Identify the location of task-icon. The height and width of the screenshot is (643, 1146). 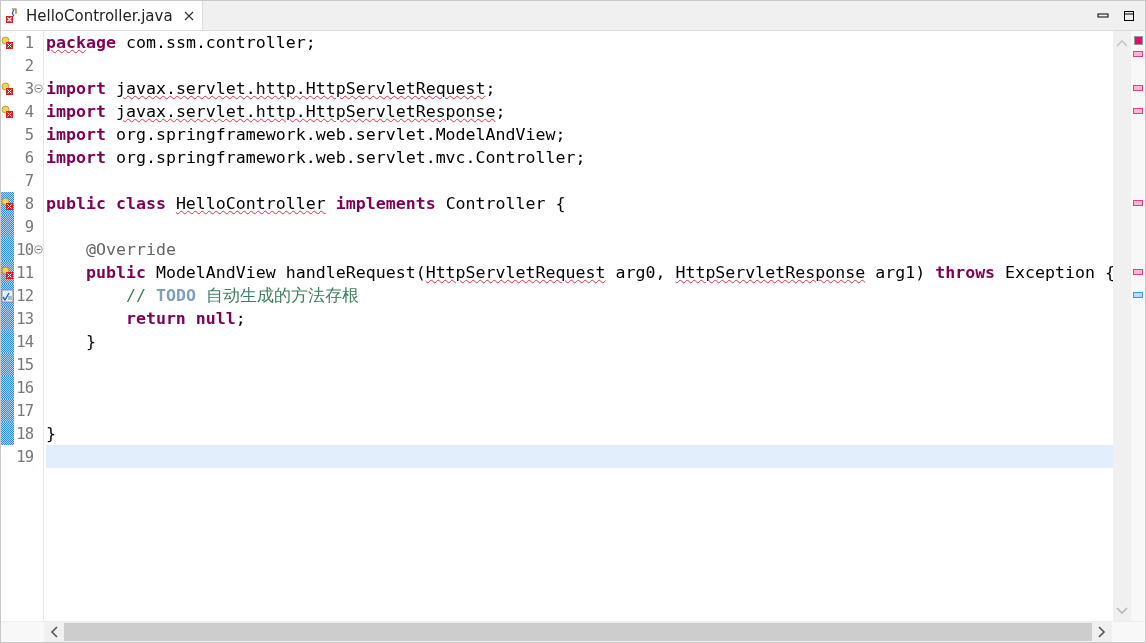
(7, 295).